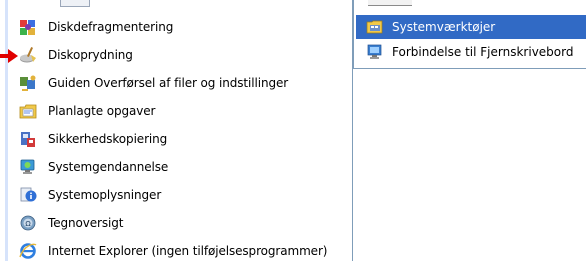 The height and width of the screenshot is (261, 586). Describe the element at coordinates (179, 27) in the screenshot. I see `menu-item-disk-defragmenter: Diskdefragmentering` at that location.